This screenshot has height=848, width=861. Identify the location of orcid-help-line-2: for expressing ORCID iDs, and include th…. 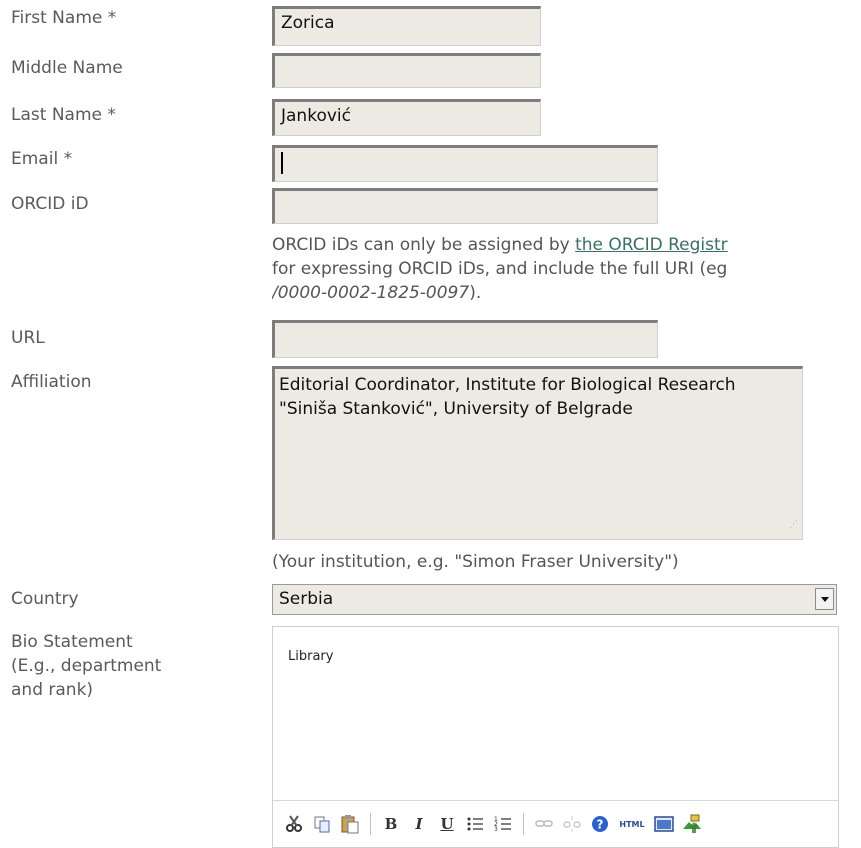
(500, 269).